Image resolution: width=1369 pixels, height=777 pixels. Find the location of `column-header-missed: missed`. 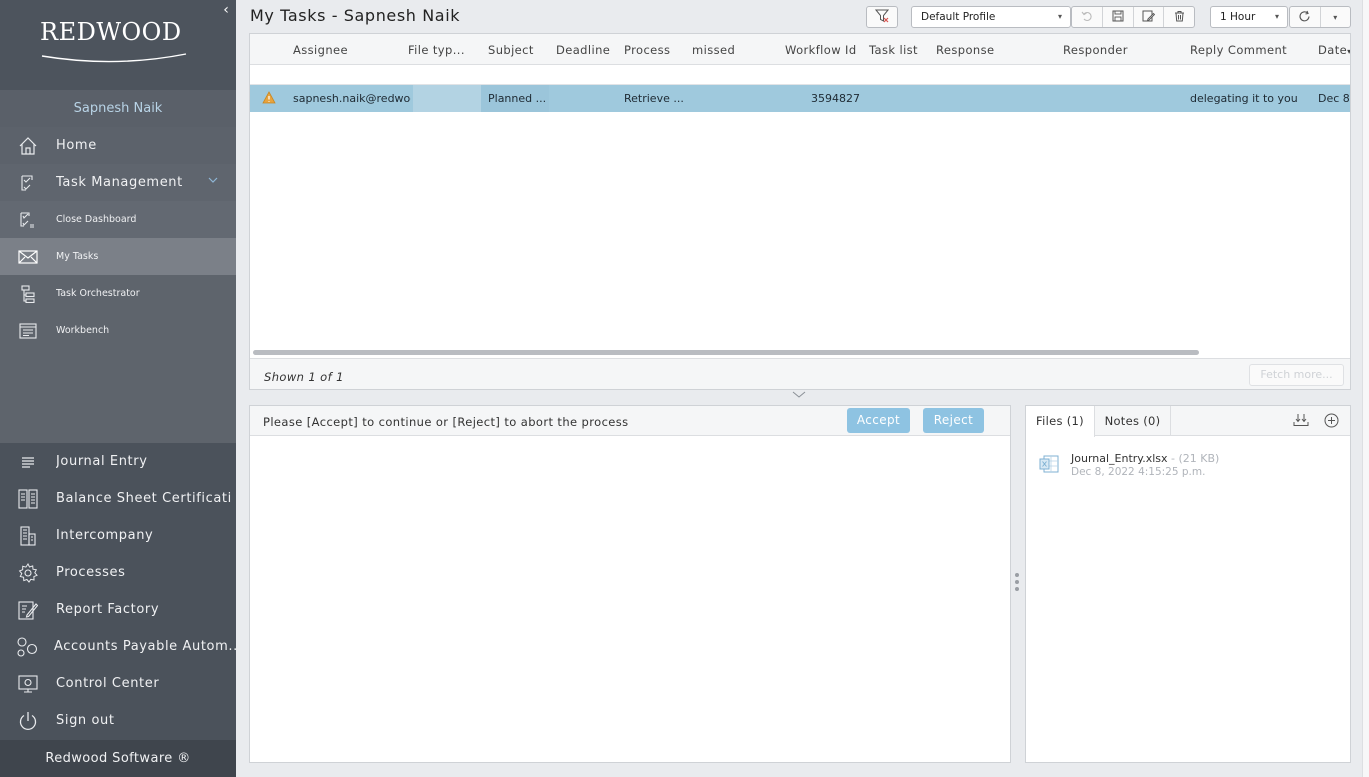

column-header-missed: missed is located at coordinates (713, 50).